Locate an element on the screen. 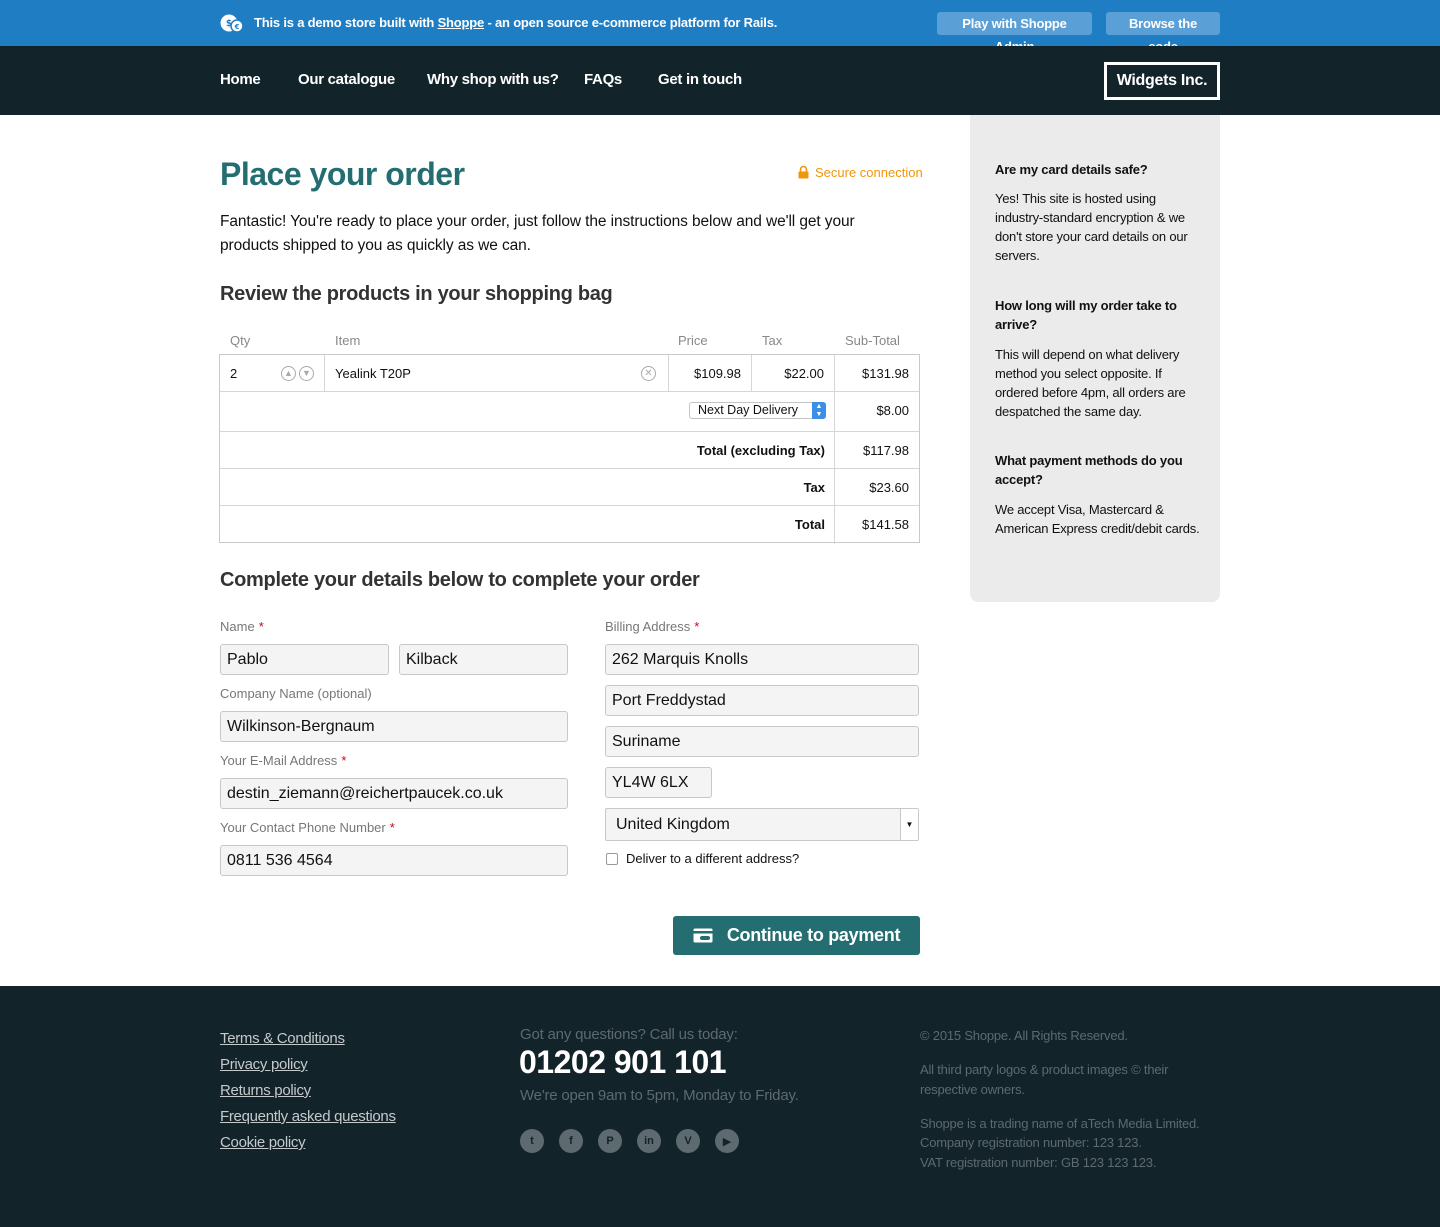 The height and width of the screenshot is (1227, 1440). nav-why-shop: Why shop with us? is located at coordinates (493, 79).